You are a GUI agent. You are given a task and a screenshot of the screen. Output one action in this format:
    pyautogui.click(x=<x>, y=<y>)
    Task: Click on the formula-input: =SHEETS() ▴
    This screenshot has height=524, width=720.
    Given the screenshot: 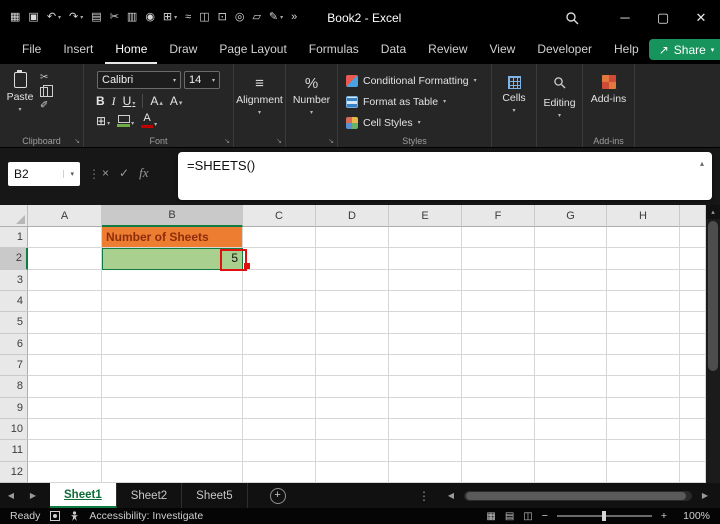 What is the action you would take?
    pyautogui.click(x=445, y=176)
    